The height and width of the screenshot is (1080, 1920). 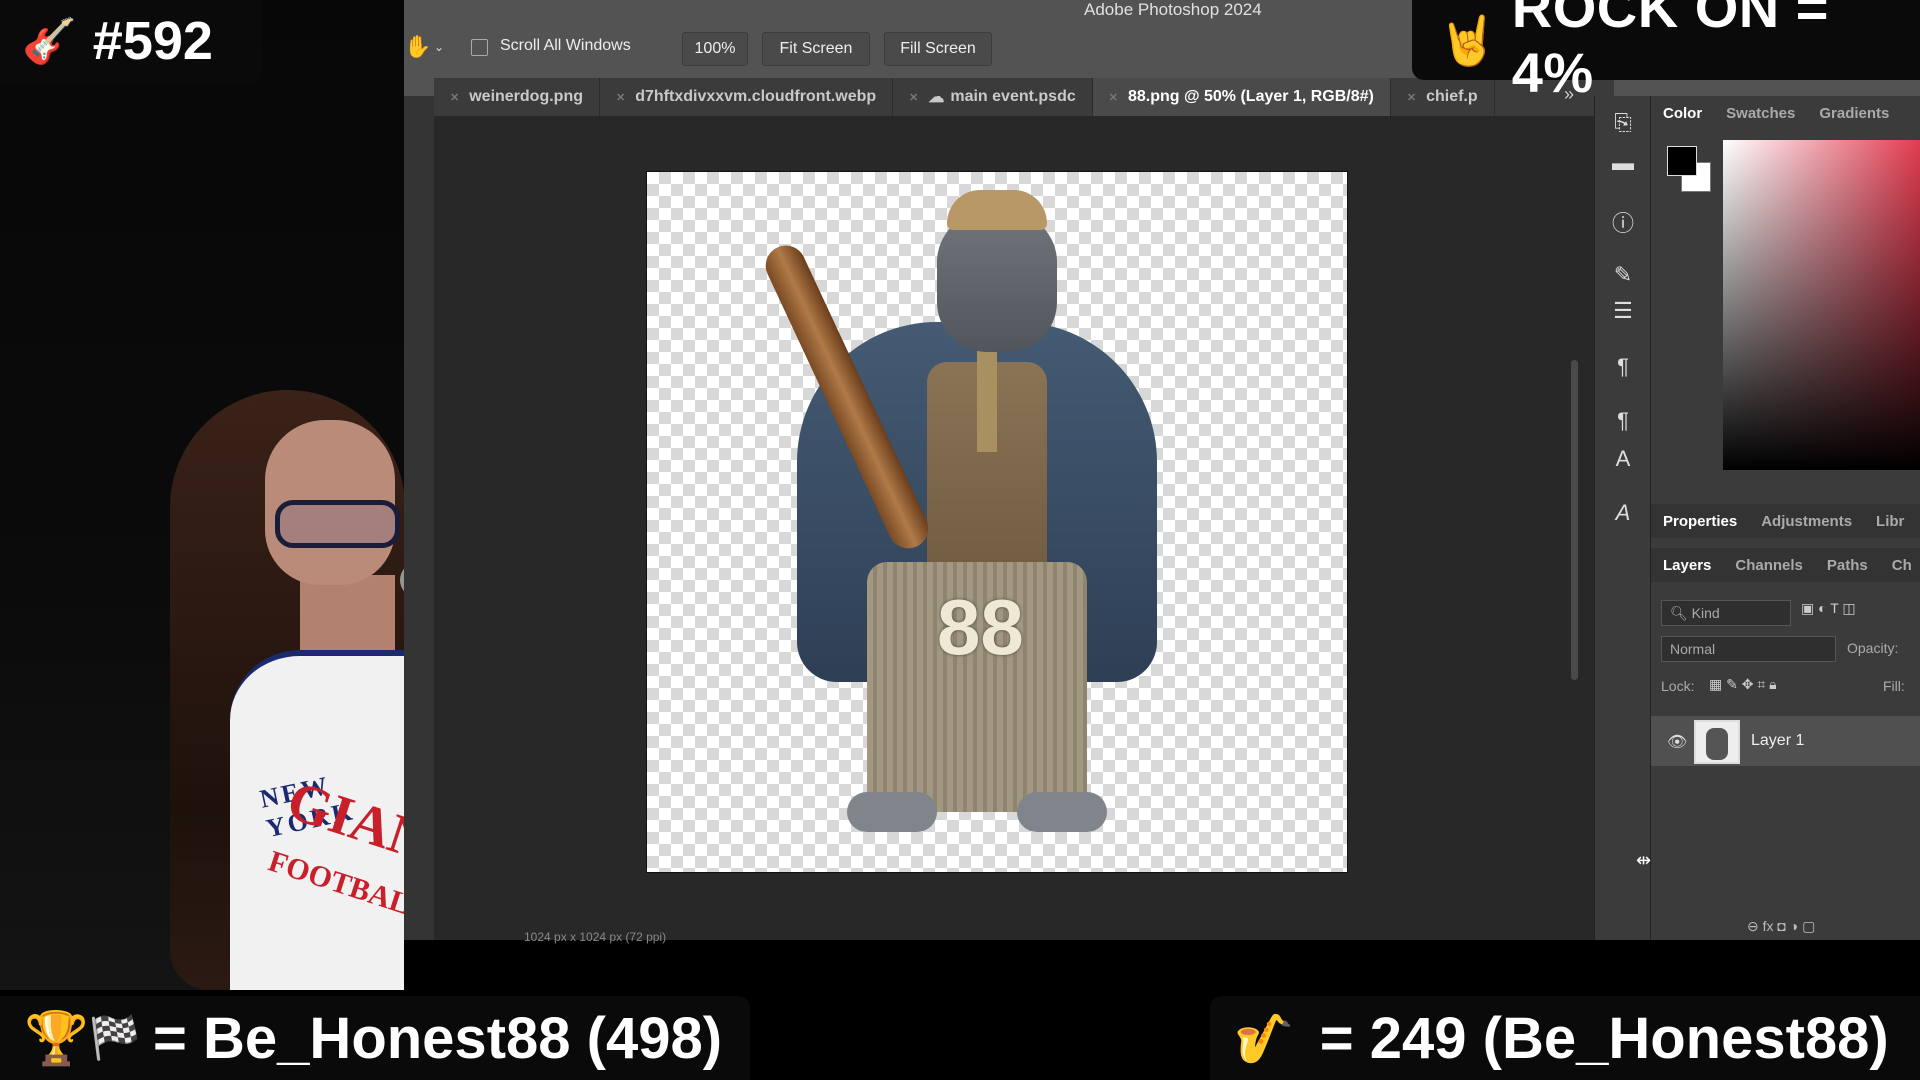 I want to click on info-icon: ⓘ, so click(x=1623, y=222).